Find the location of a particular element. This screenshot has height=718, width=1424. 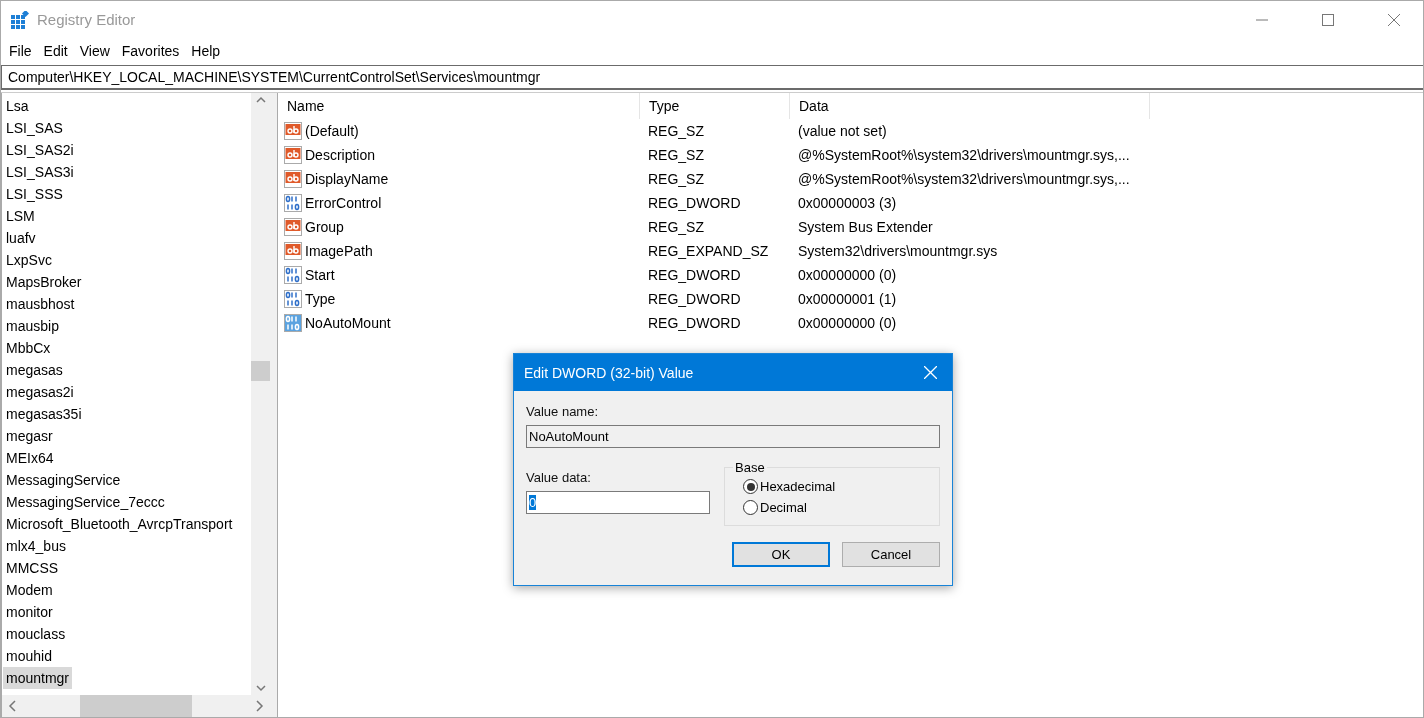

tree-item: mouhid is located at coordinates (29, 656).